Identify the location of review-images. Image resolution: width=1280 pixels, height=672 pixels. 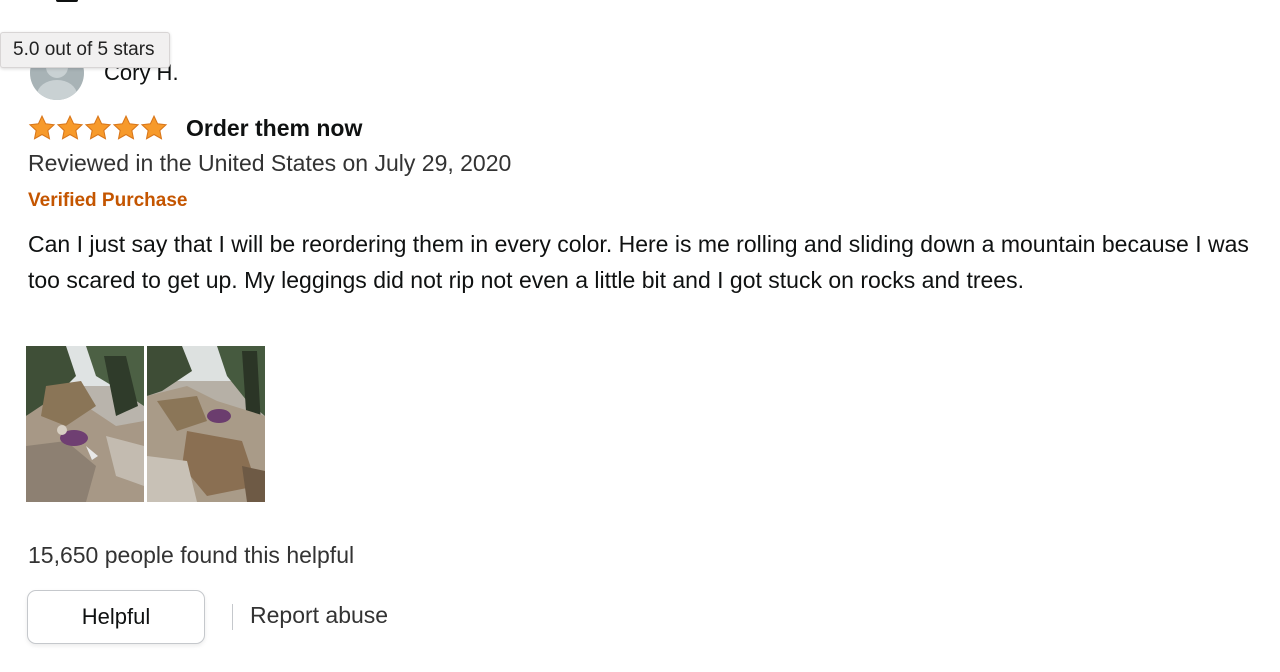
(145, 424).